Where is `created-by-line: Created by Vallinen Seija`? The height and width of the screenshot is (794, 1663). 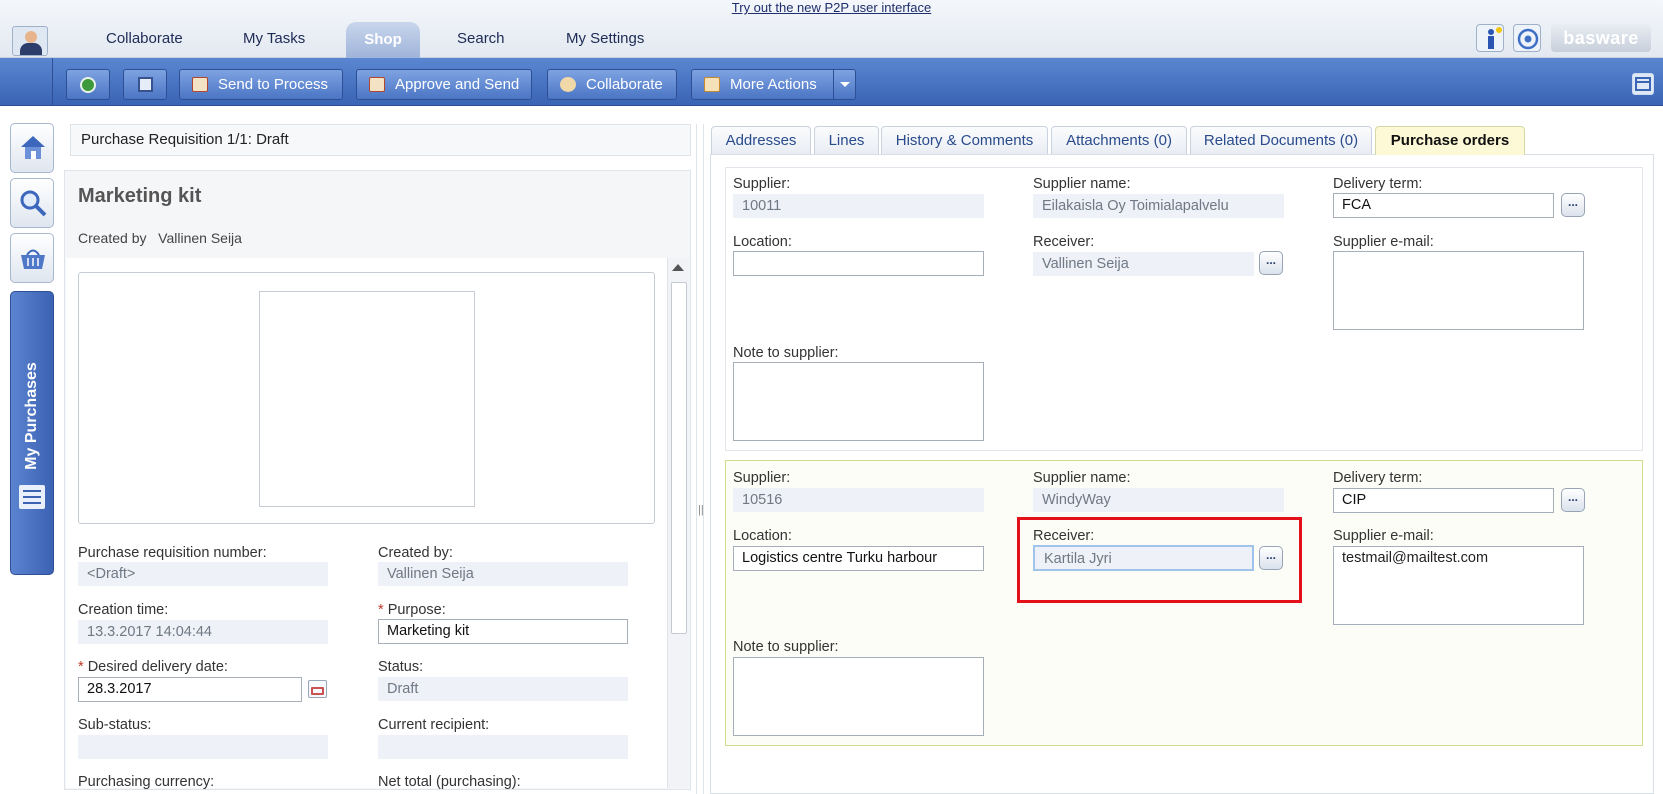 created-by-line: Created by Vallinen Seija is located at coordinates (160, 238).